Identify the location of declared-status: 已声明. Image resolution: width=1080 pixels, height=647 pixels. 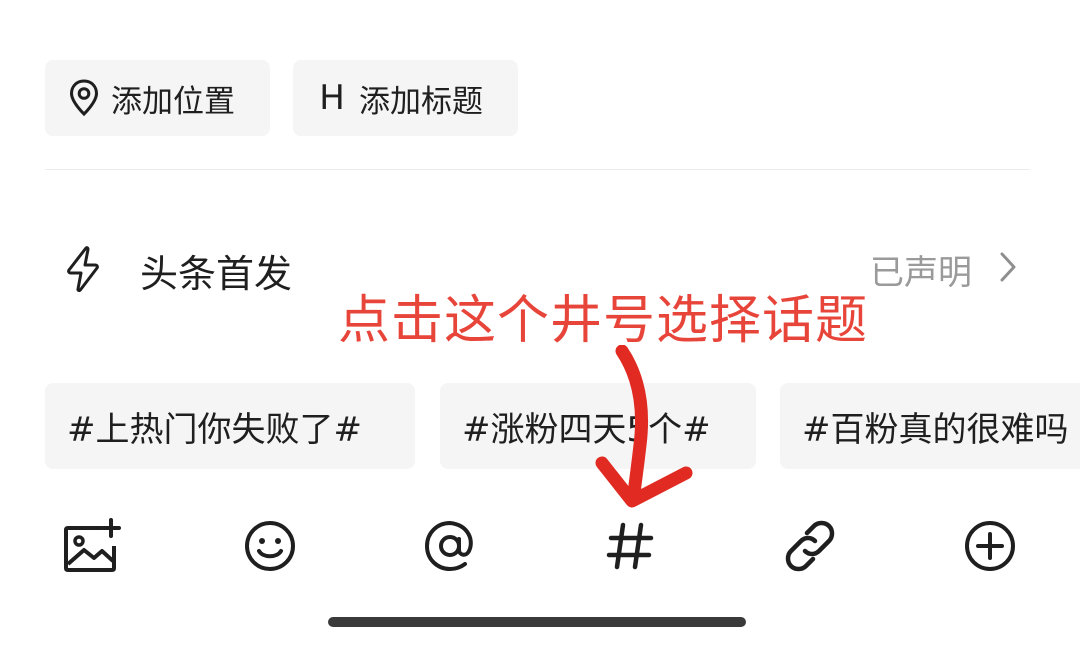
(921, 273).